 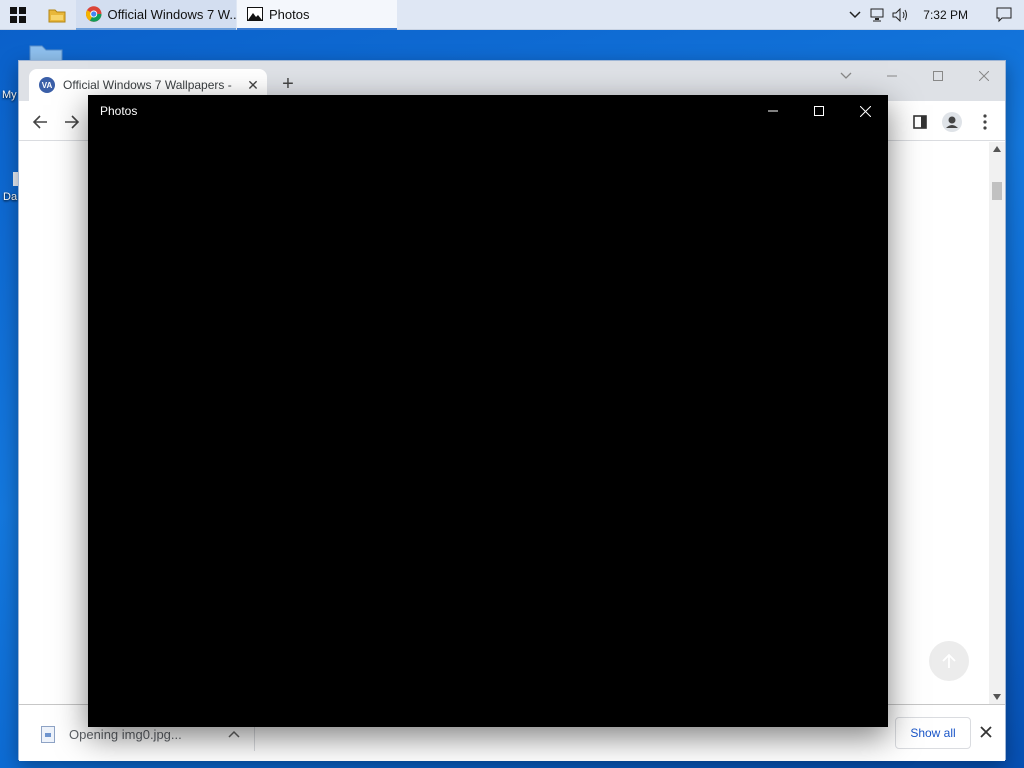 I want to click on show-all-button: Show all, so click(x=933, y=733).